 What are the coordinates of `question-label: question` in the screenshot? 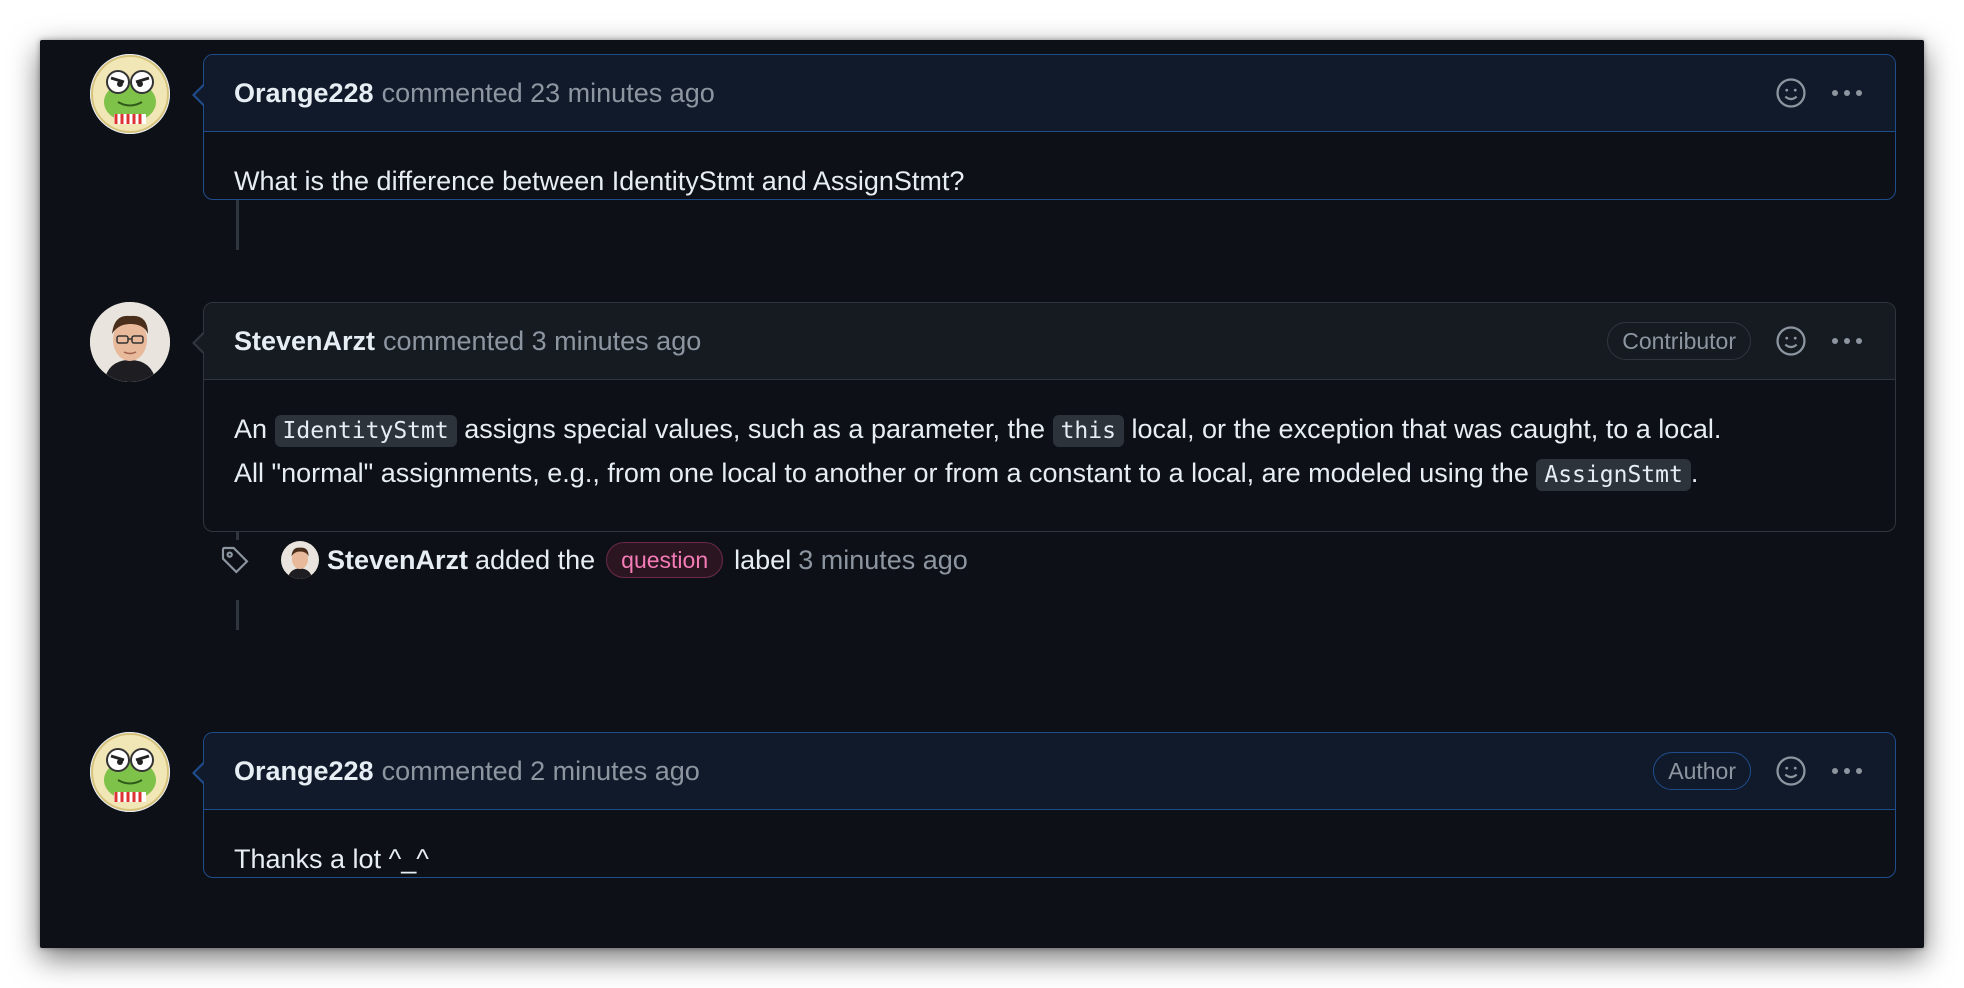 It's located at (665, 560).